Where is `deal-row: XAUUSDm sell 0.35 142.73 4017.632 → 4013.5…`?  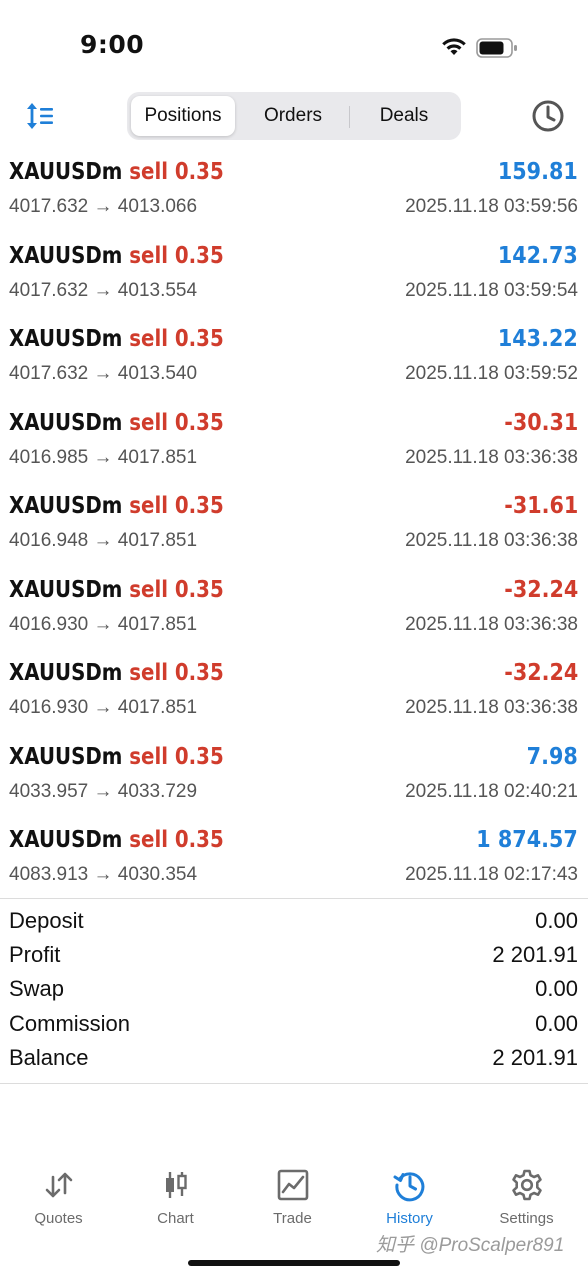
deal-row: XAUUSDm sell 0.35 142.73 4017.632 → 4013.5… is located at coordinates (294, 276).